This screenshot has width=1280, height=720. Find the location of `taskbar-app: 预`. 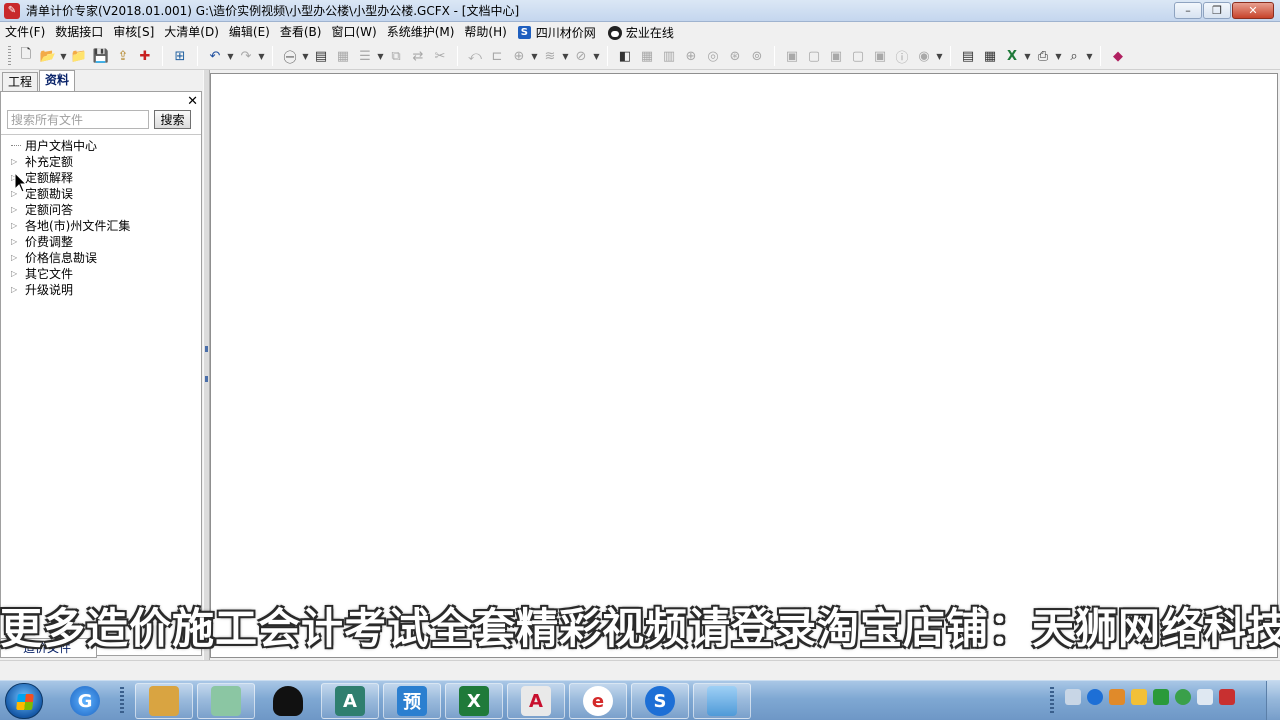

taskbar-app: 预 is located at coordinates (412, 701).